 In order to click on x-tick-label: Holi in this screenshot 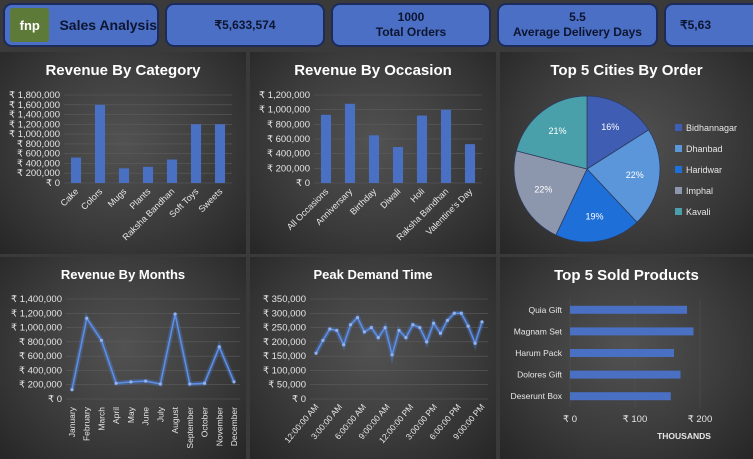, I will do `click(417, 195)`.